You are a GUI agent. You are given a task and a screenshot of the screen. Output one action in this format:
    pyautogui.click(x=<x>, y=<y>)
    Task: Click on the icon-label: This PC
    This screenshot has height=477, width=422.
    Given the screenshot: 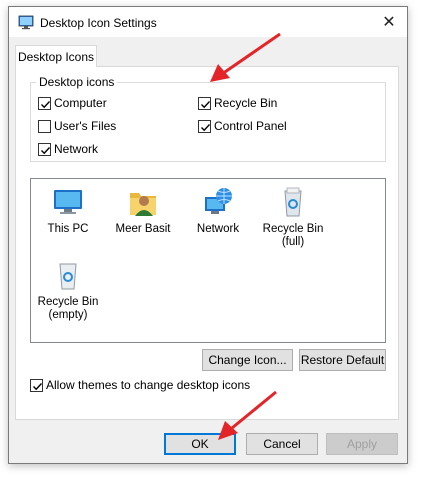 What is the action you would take?
    pyautogui.click(x=68, y=229)
    